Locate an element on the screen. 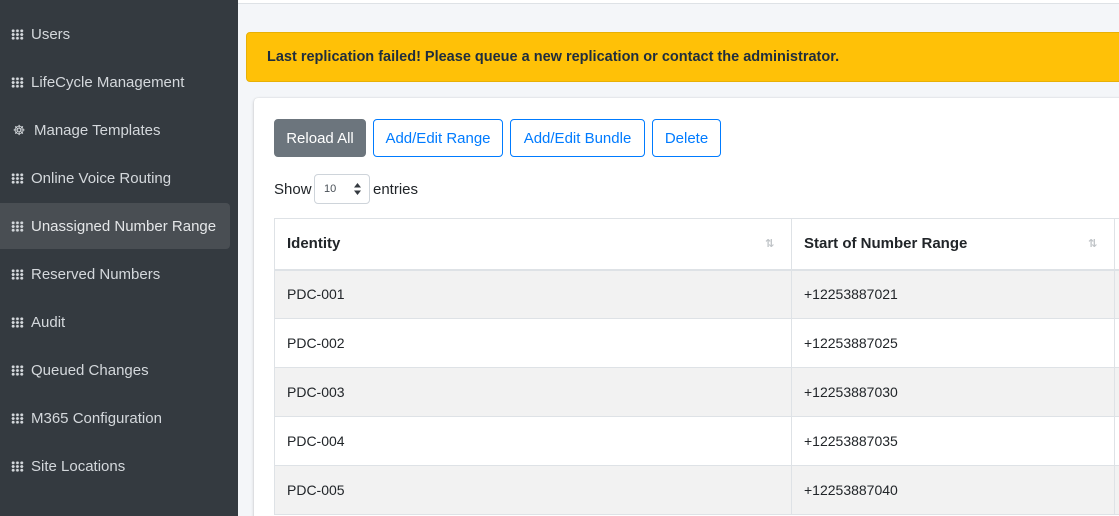 Image resolution: width=1119 pixels, height=516 pixels. template-icon: ☸ is located at coordinates (19, 130).